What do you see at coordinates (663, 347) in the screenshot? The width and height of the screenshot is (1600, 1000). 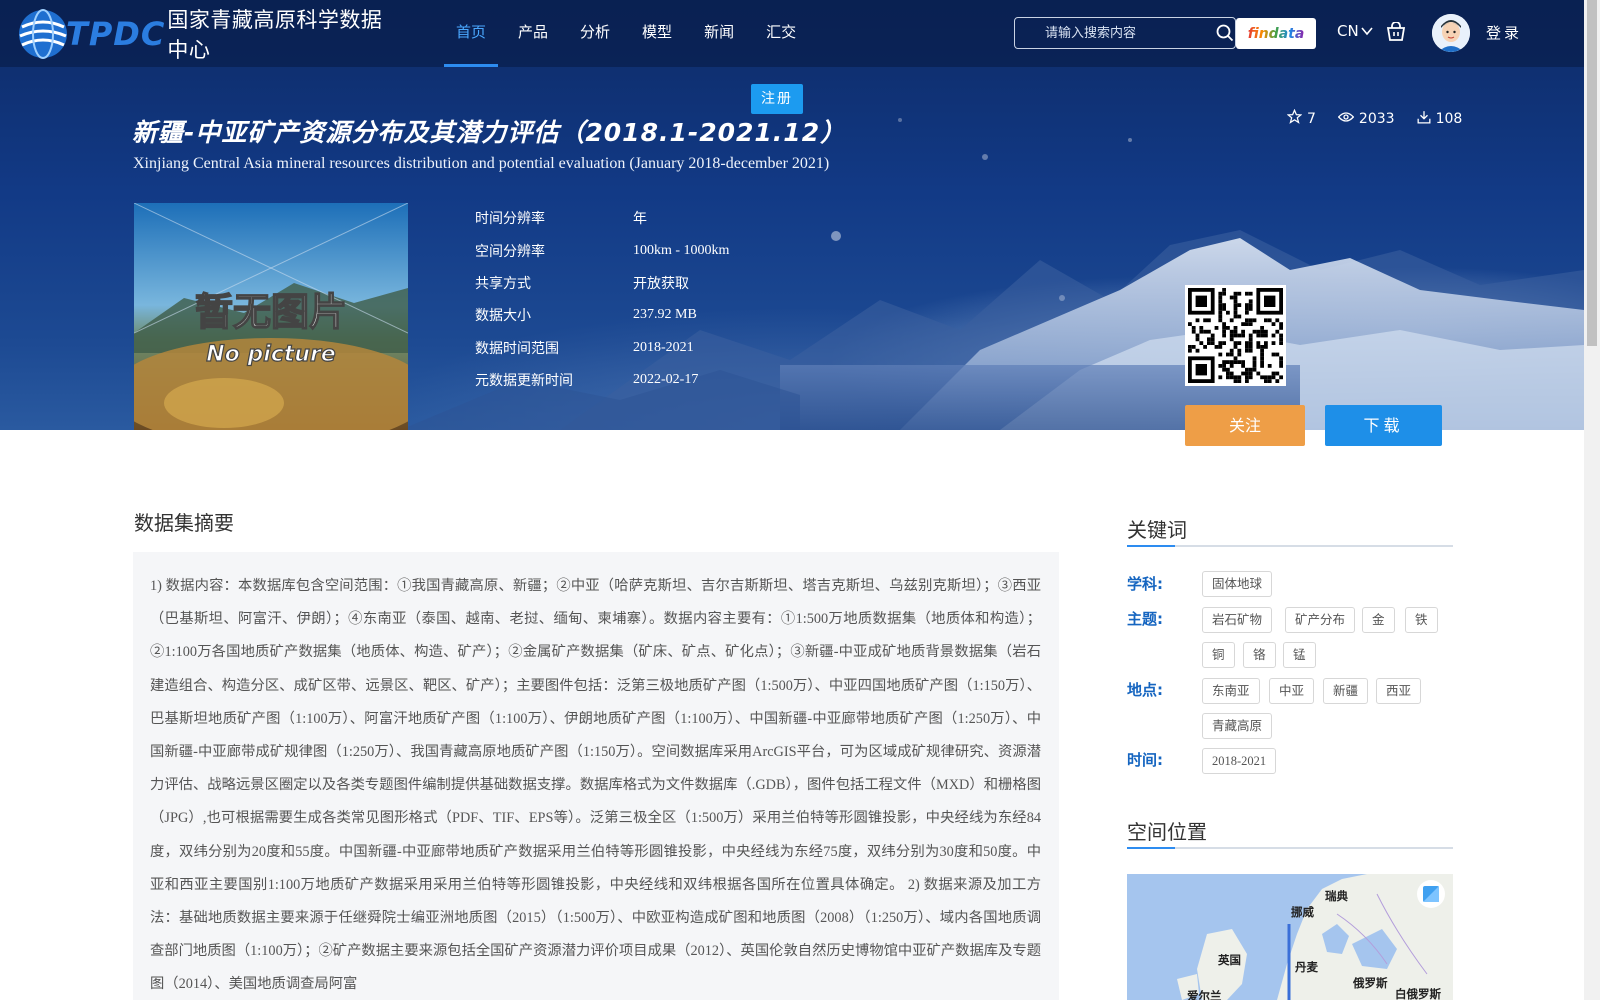 I see `meta-value: 2018-2021` at bounding box center [663, 347].